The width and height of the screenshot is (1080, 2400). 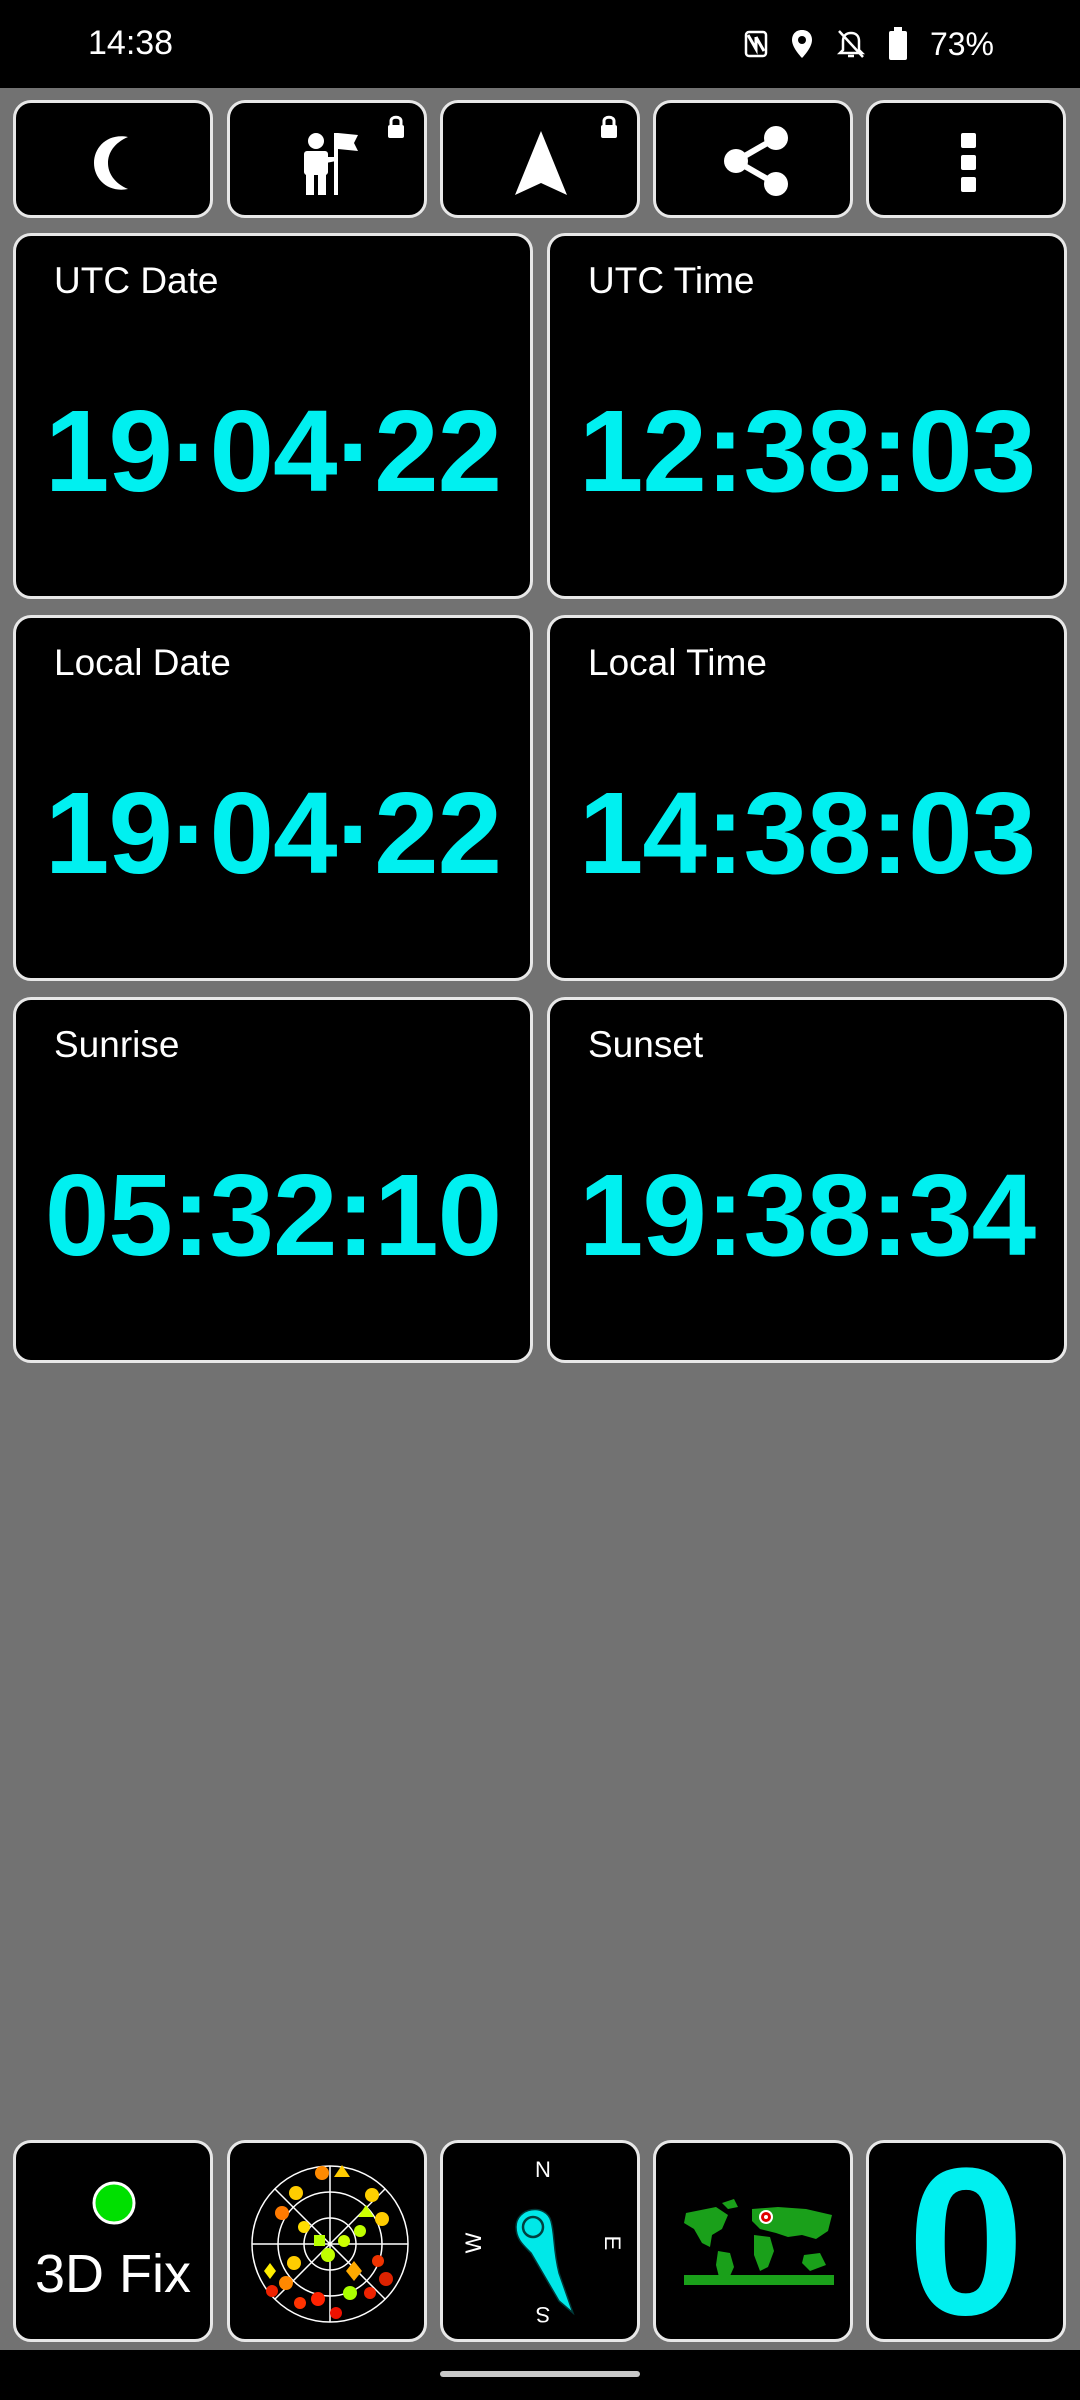 I want to click on toolbar, so click(x=540, y=160).